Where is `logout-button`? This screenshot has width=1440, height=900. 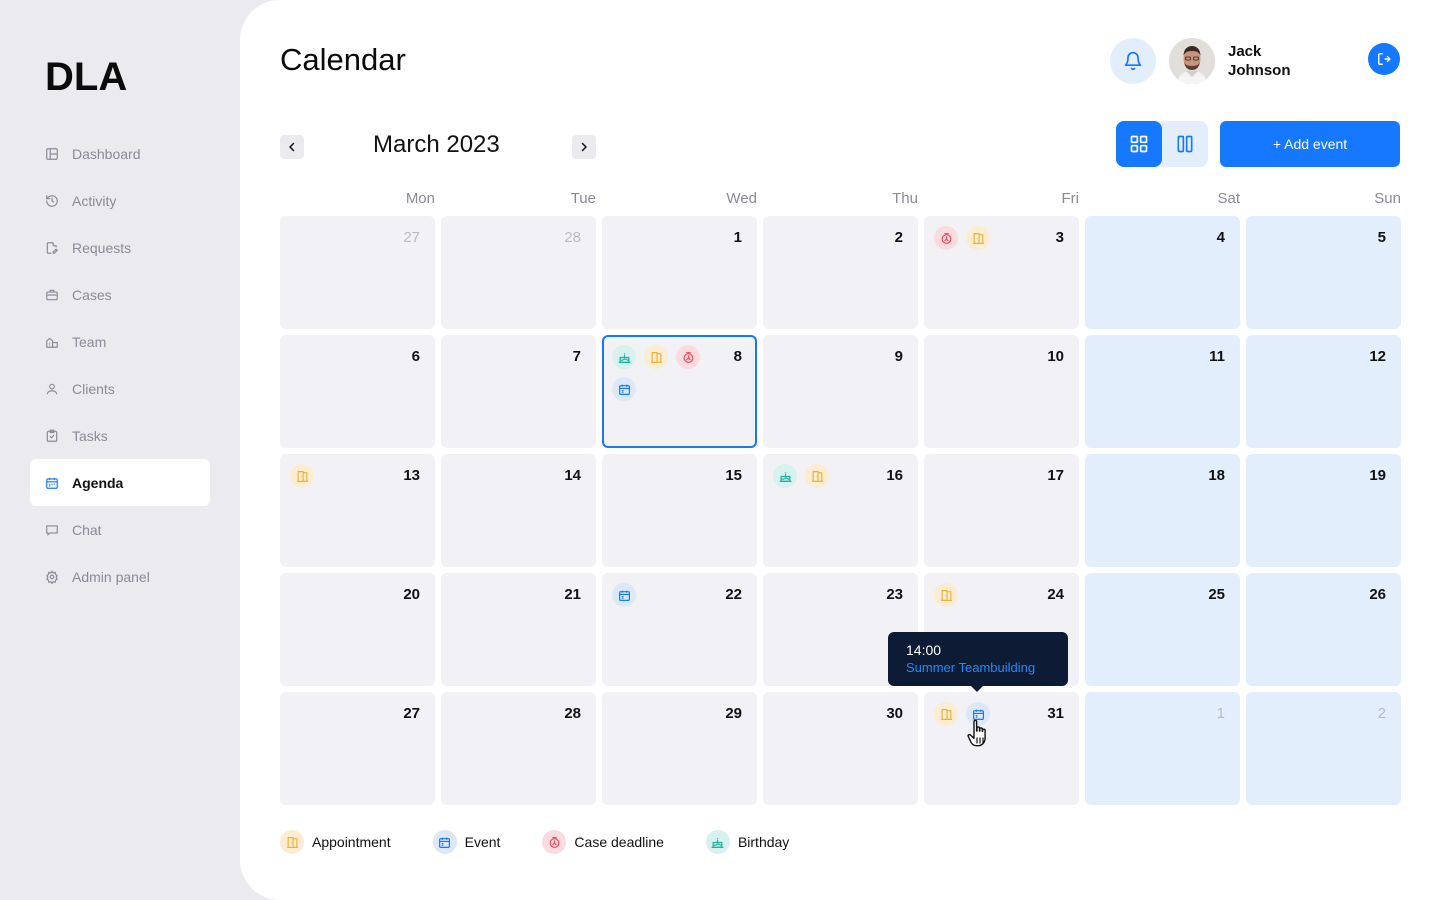
logout-button is located at coordinates (1384, 59).